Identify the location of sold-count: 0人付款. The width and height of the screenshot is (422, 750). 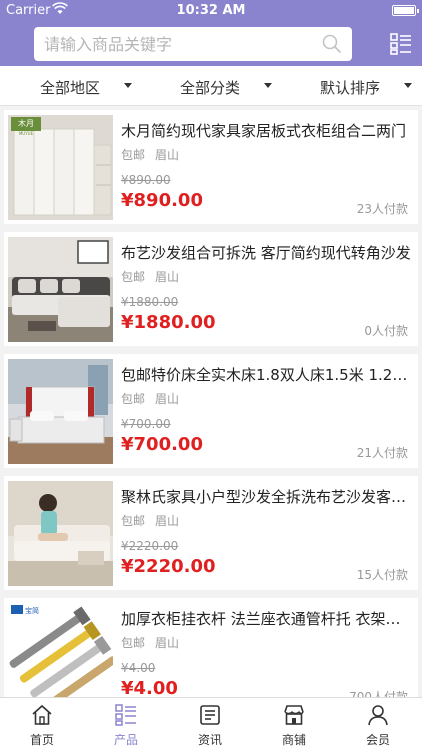
(386, 331).